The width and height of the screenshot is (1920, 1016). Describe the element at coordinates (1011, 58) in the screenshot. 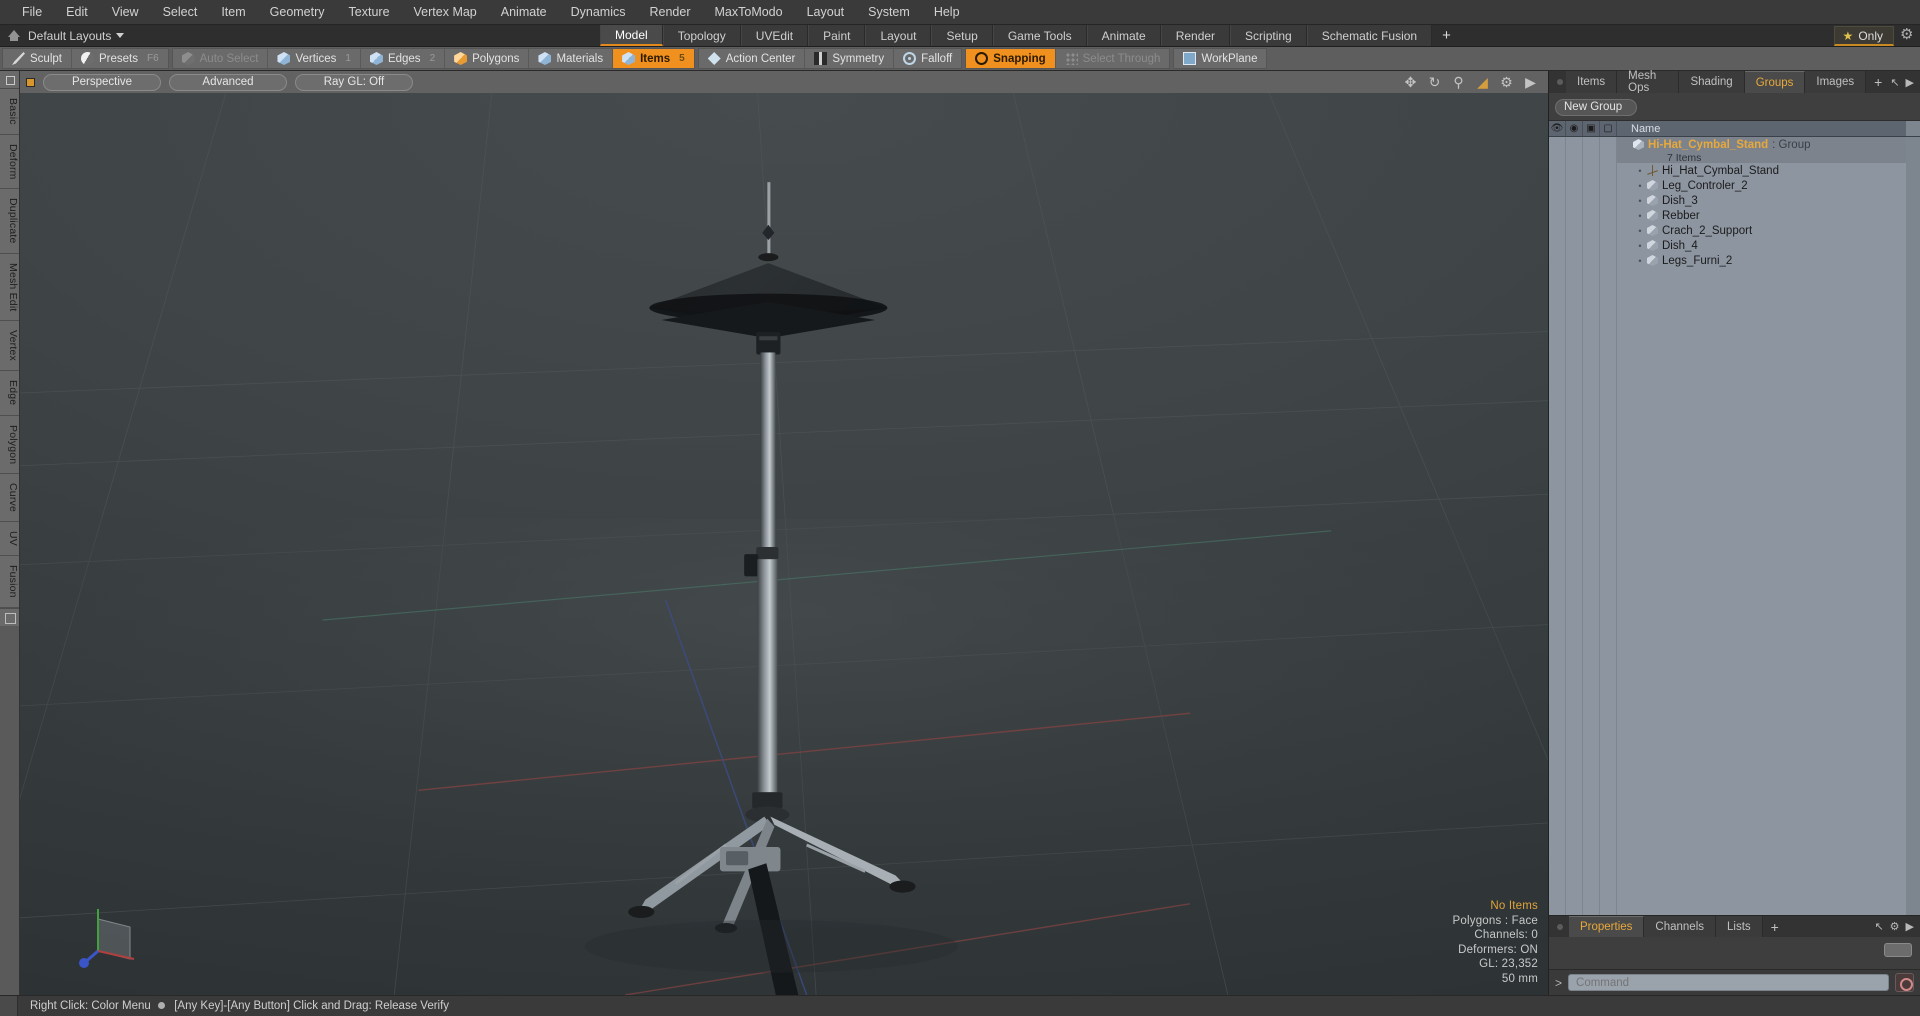

I see `snapping-button: Snapping` at that location.